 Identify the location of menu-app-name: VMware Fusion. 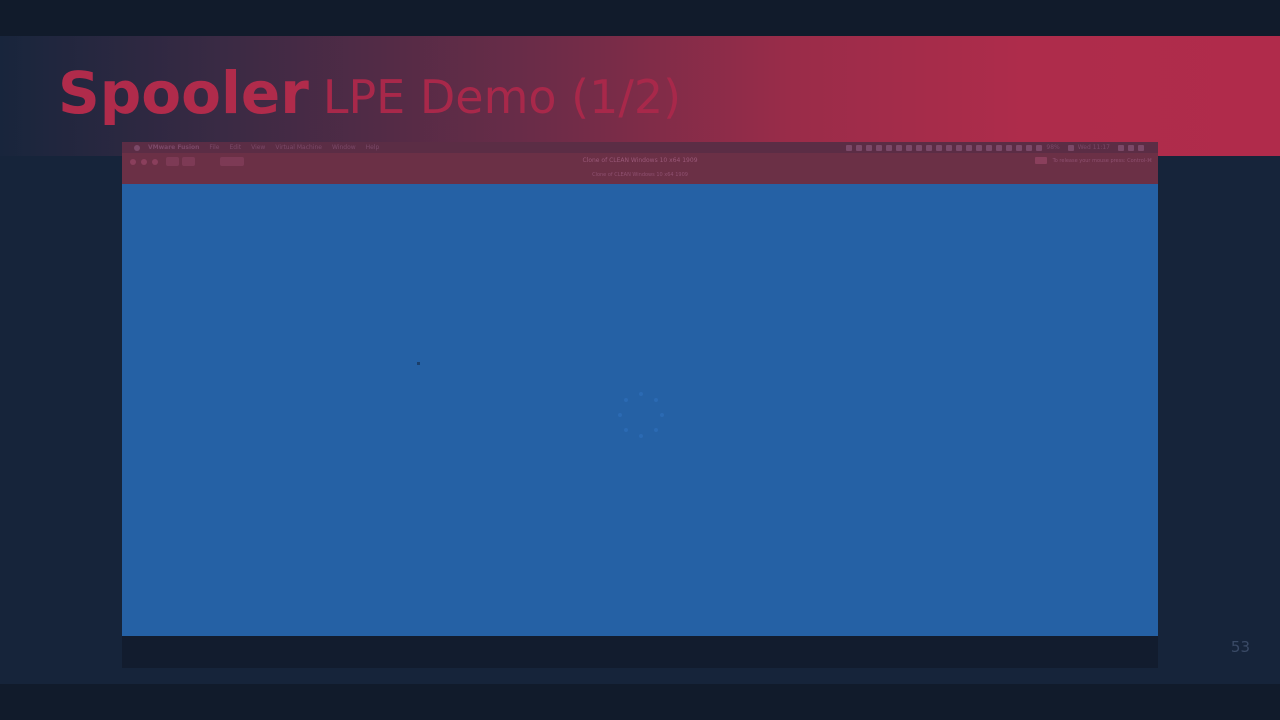
(173, 147).